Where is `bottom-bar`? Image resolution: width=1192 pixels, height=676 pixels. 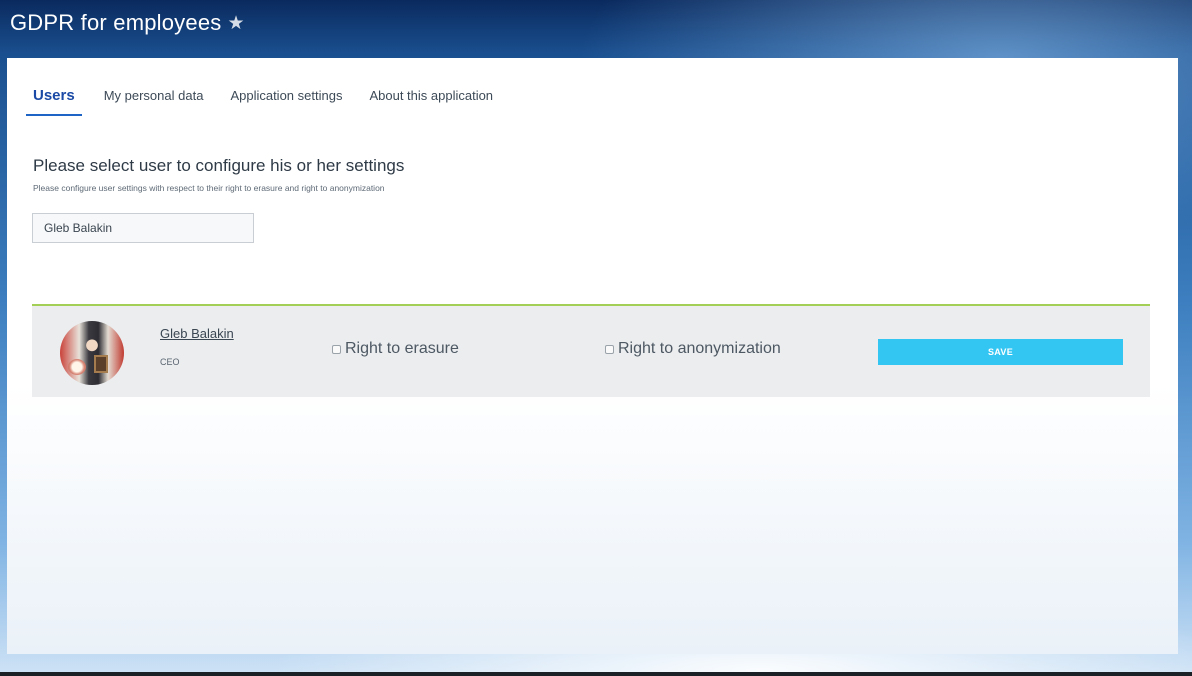 bottom-bar is located at coordinates (596, 674).